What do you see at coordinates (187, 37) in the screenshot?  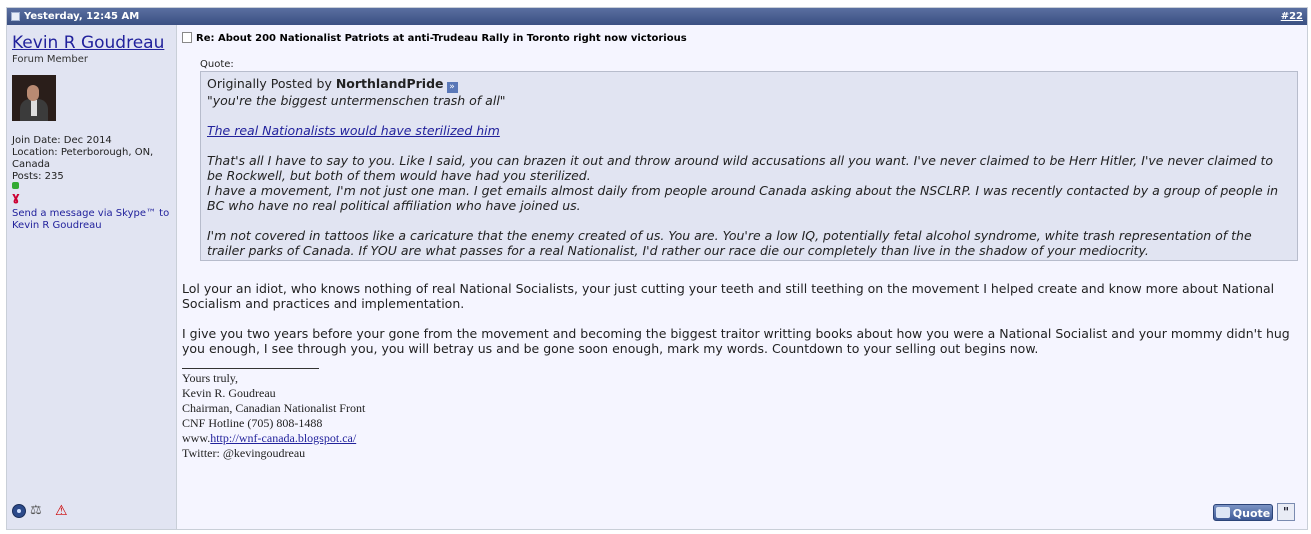 I see `post-title-icon` at bounding box center [187, 37].